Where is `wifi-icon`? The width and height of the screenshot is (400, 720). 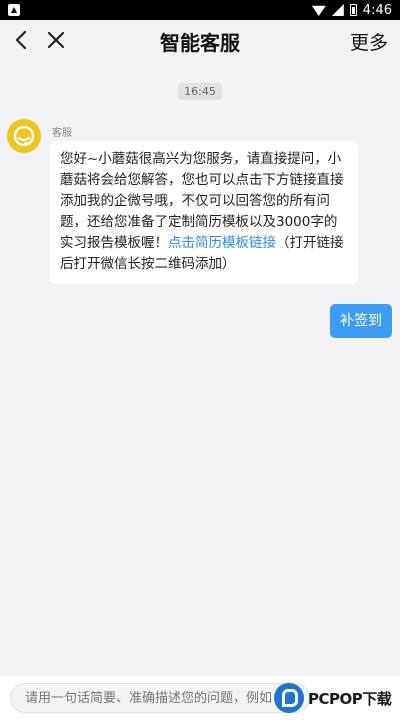
wifi-icon is located at coordinates (318, 10).